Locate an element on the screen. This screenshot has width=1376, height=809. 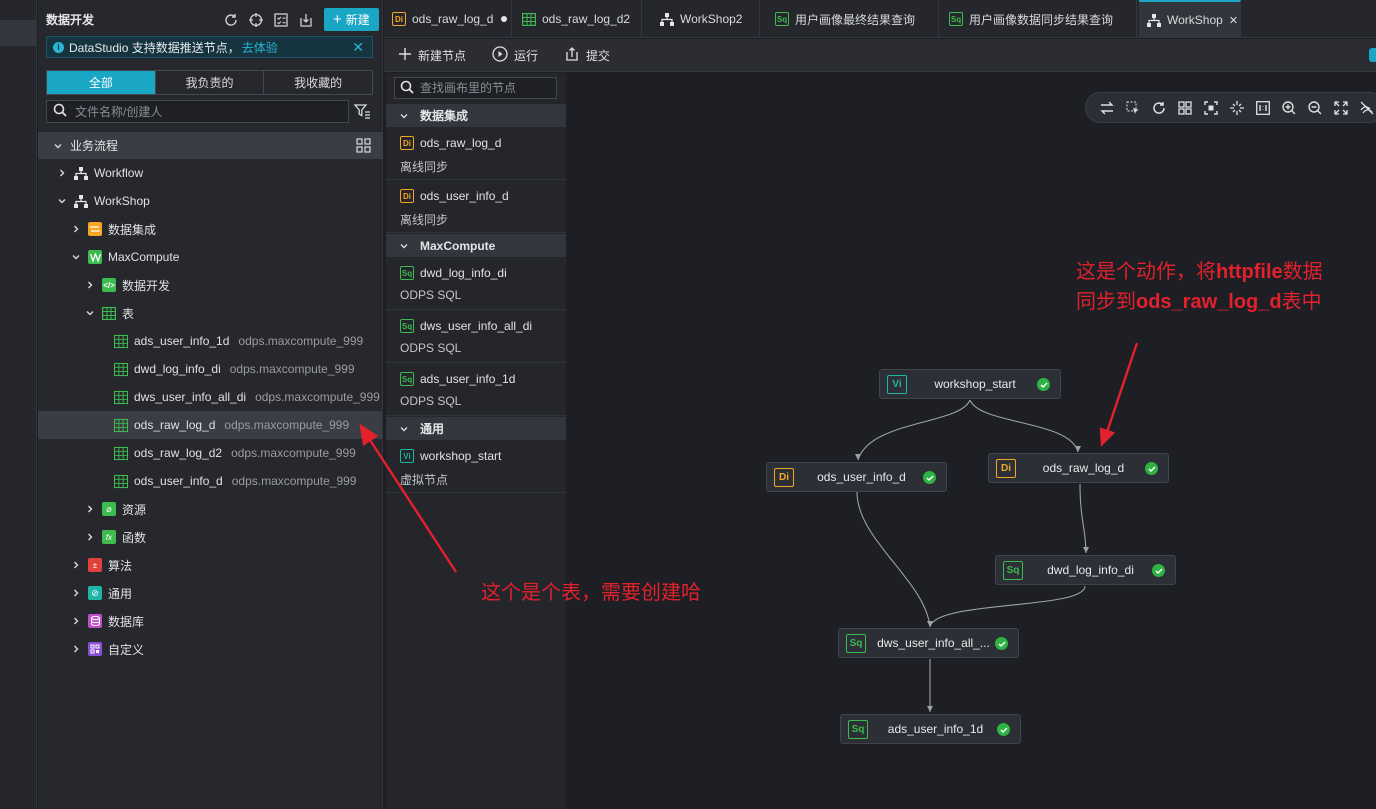
run-button: 运行 is located at coordinates (515, 55).